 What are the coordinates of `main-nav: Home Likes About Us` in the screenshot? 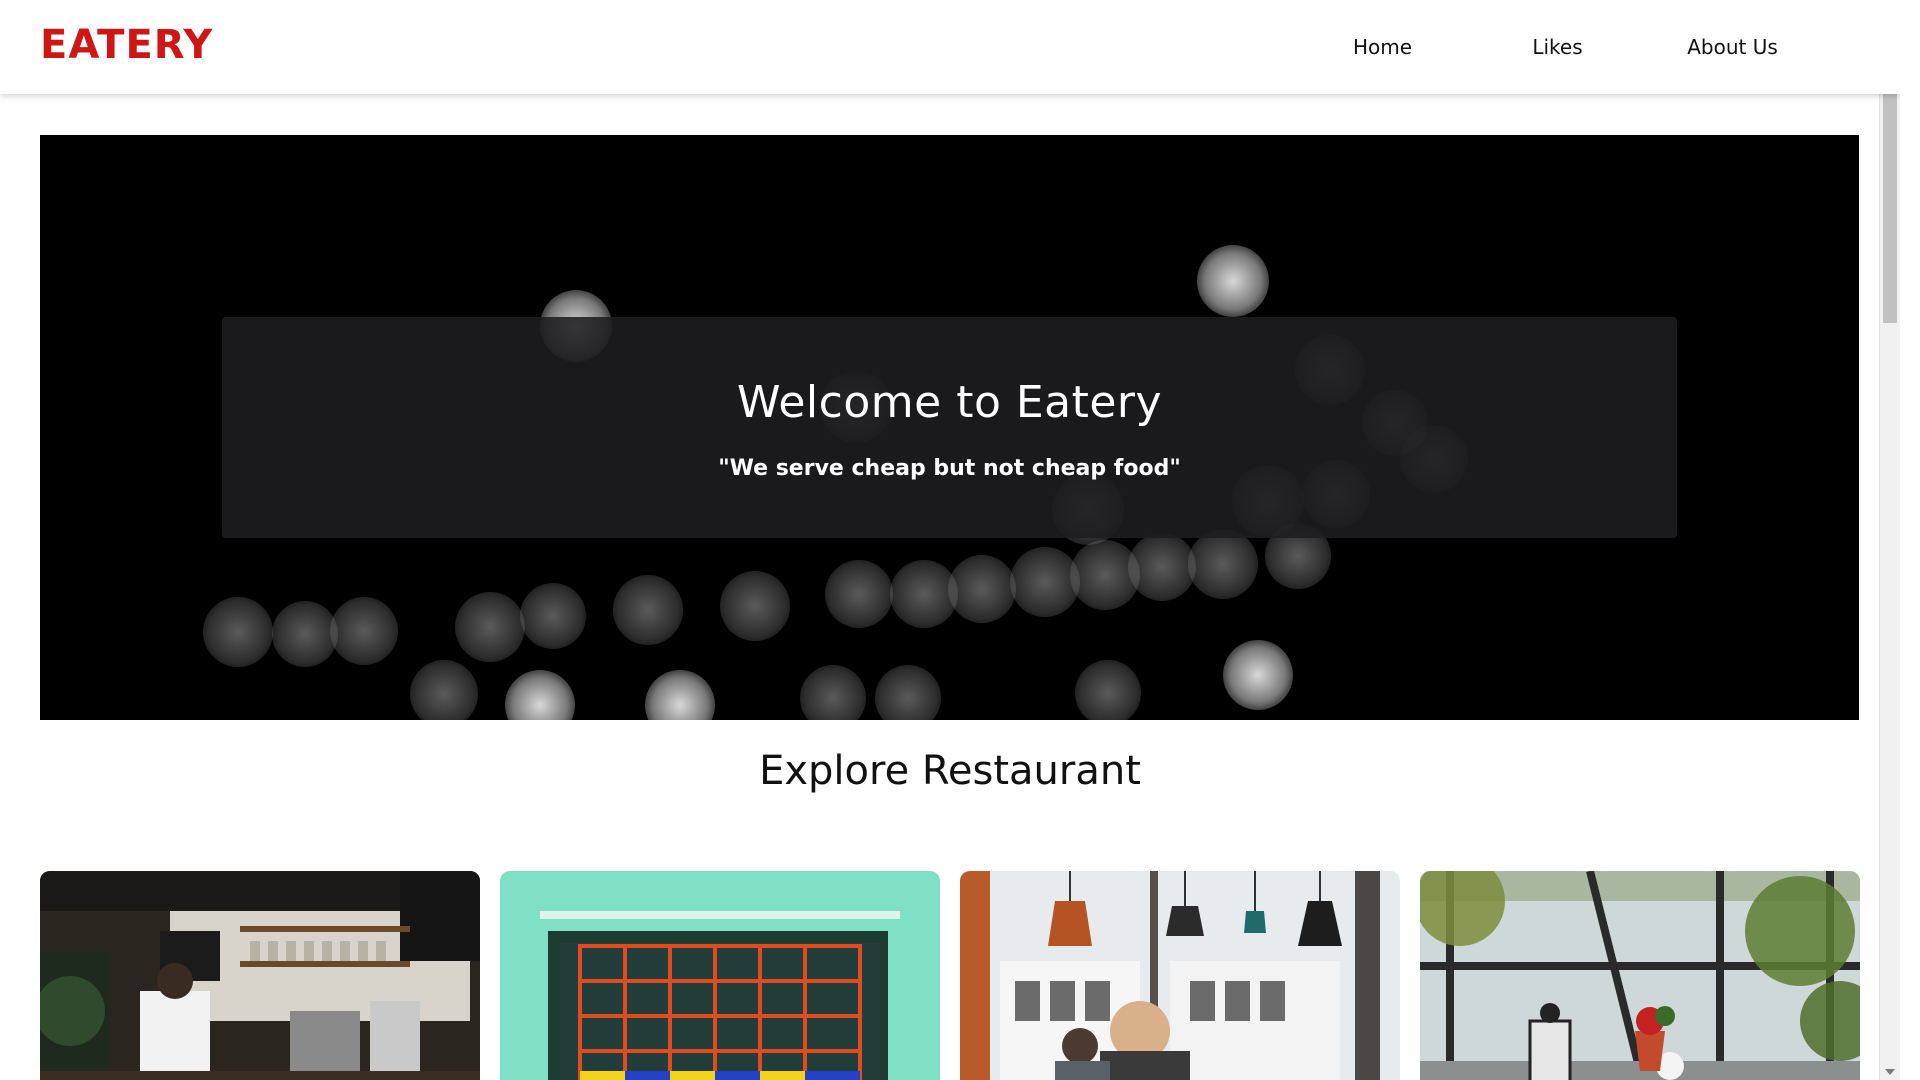 It's located at (1557, 47).